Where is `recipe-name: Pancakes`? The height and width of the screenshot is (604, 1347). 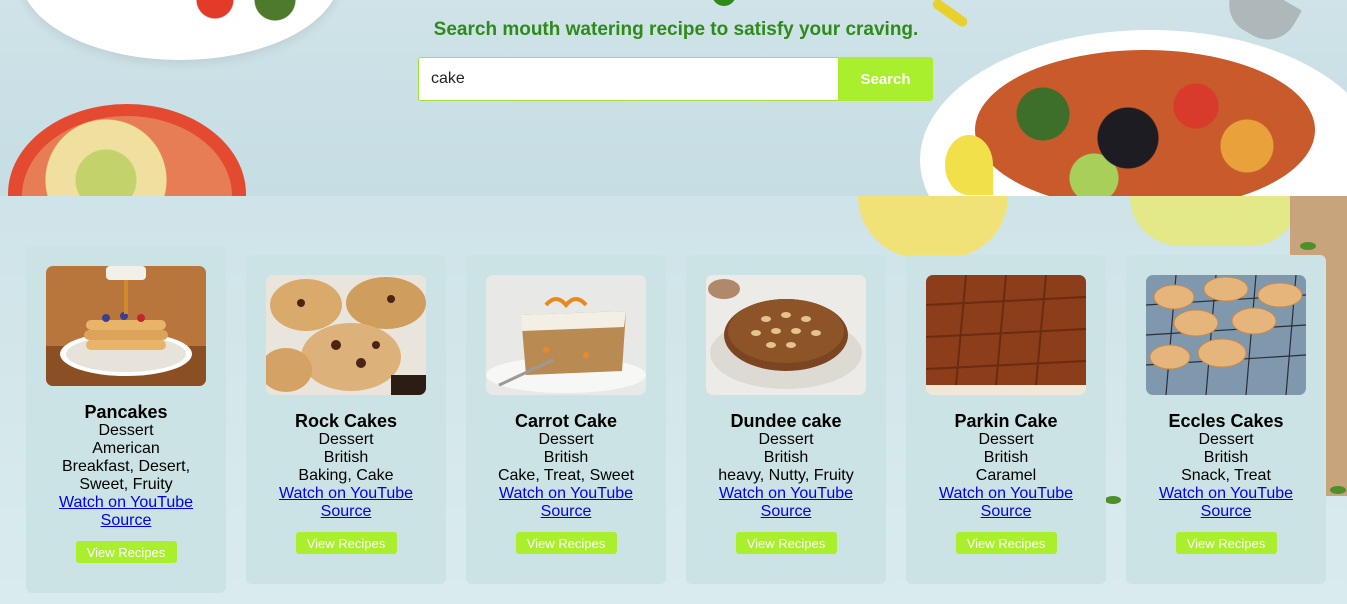 recipe-name: Pancakes is located at coordinates (126, 412).